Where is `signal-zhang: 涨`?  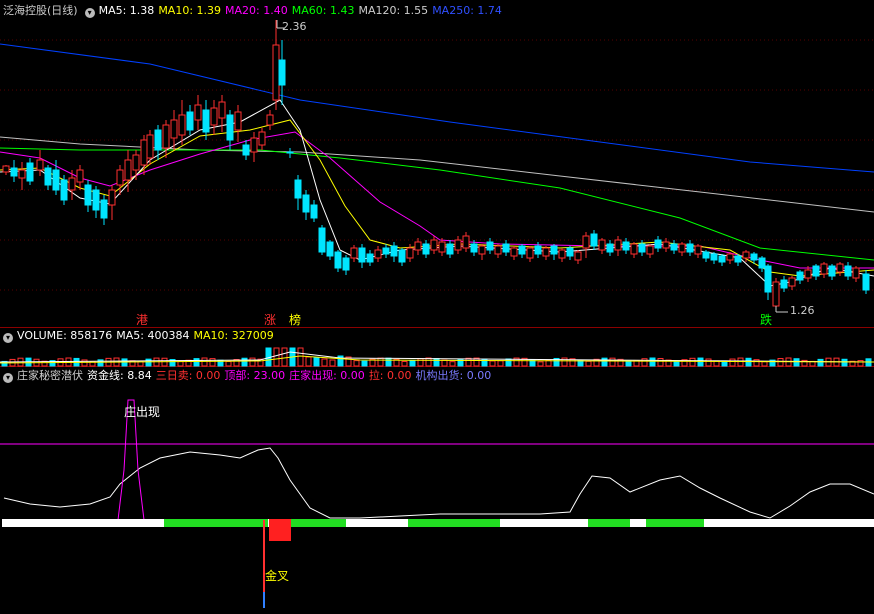
signal-zhang: 涨 is located at coordinates (270, 320).